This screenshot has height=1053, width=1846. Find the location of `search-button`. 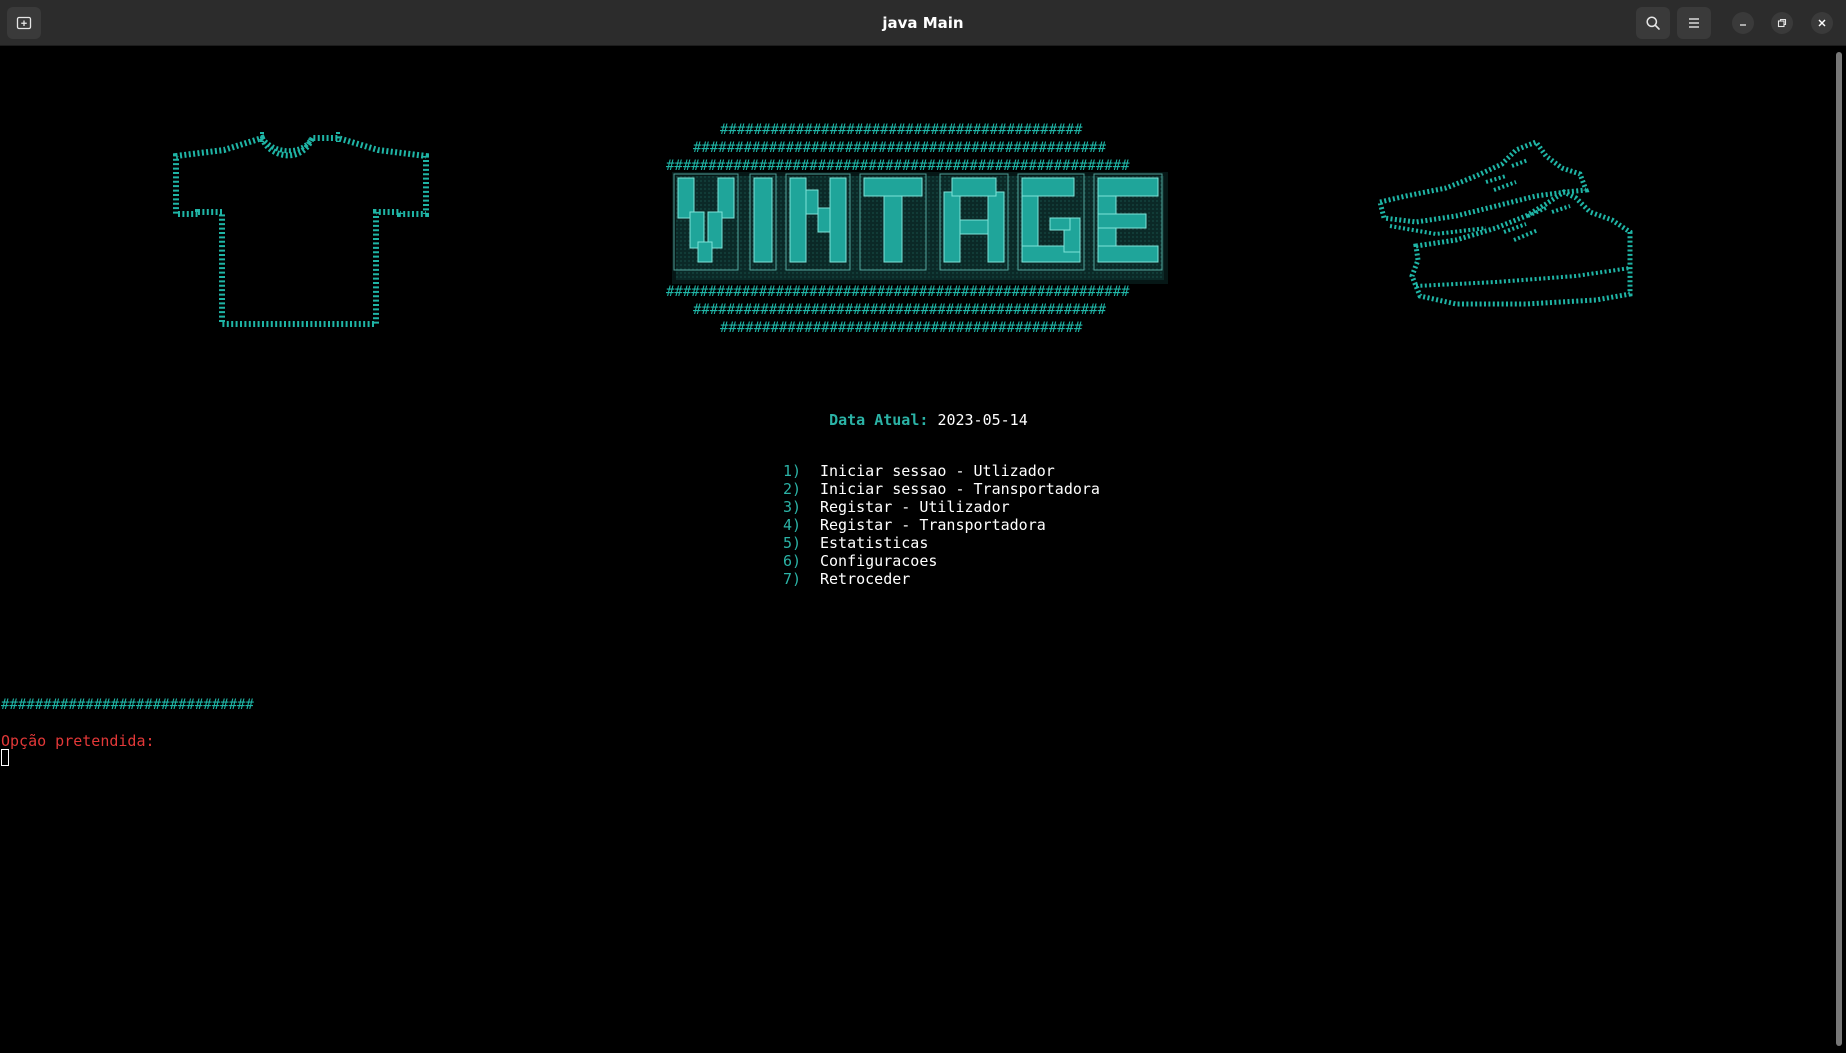

search-button is located at coordinates (1653, 23).